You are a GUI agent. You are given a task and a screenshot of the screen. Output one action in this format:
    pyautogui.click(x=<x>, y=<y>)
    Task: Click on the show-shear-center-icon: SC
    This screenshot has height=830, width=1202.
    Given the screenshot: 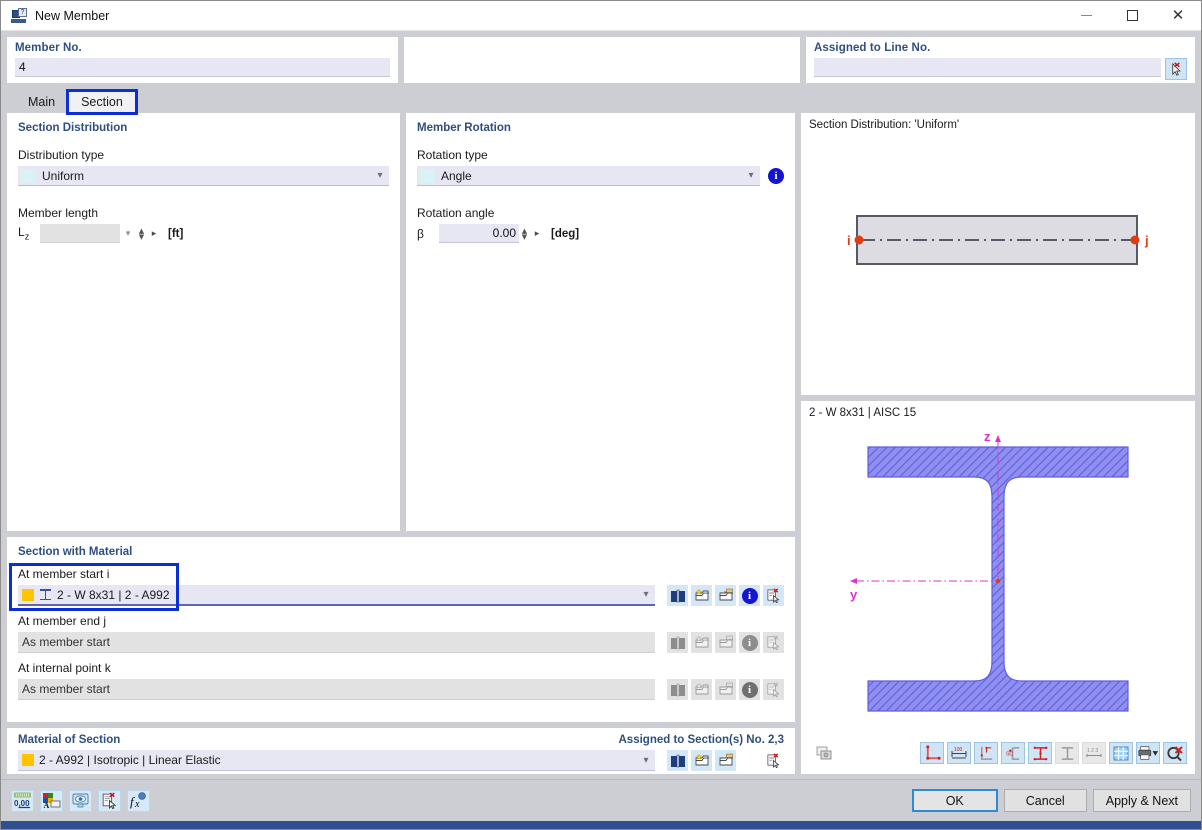 What is the action you would take?
    pyautogui.click(x=1013, y=753)
    